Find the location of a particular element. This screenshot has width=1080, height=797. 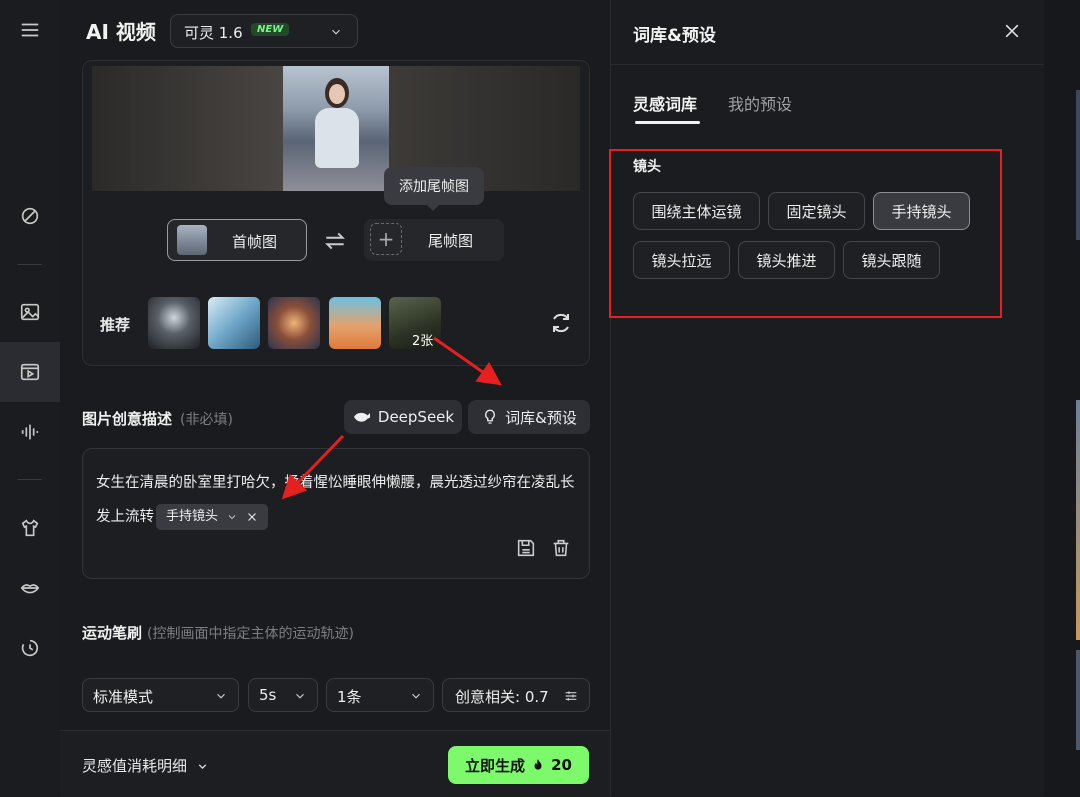

last-frame-label: 尾帧图 is located at coordinates (451, 241).